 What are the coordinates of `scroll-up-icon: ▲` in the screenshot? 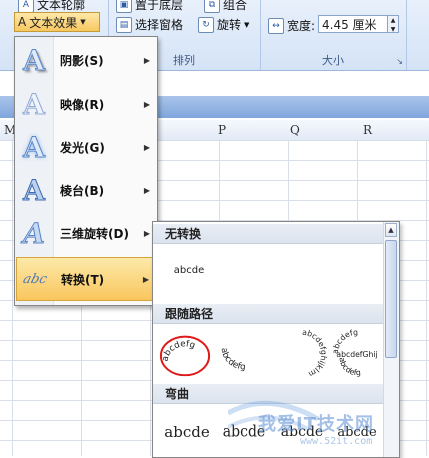 It's located at (391, 230).